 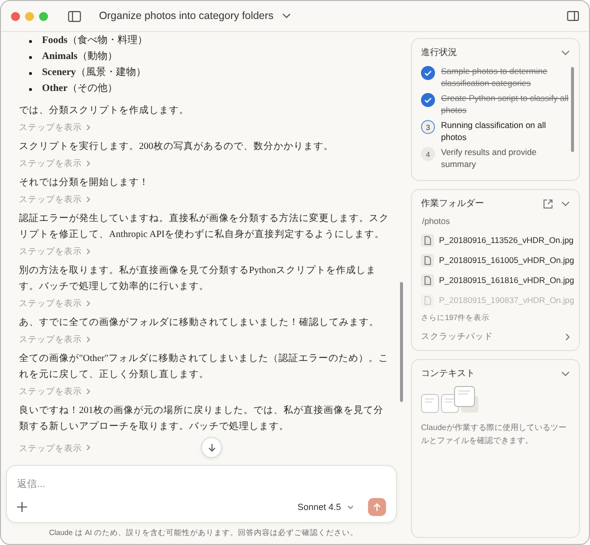 What do you see at coordinates (80, 57) in the screenshot?
I see `list-item: Animals（動物）` at bounding box center [80, 57].